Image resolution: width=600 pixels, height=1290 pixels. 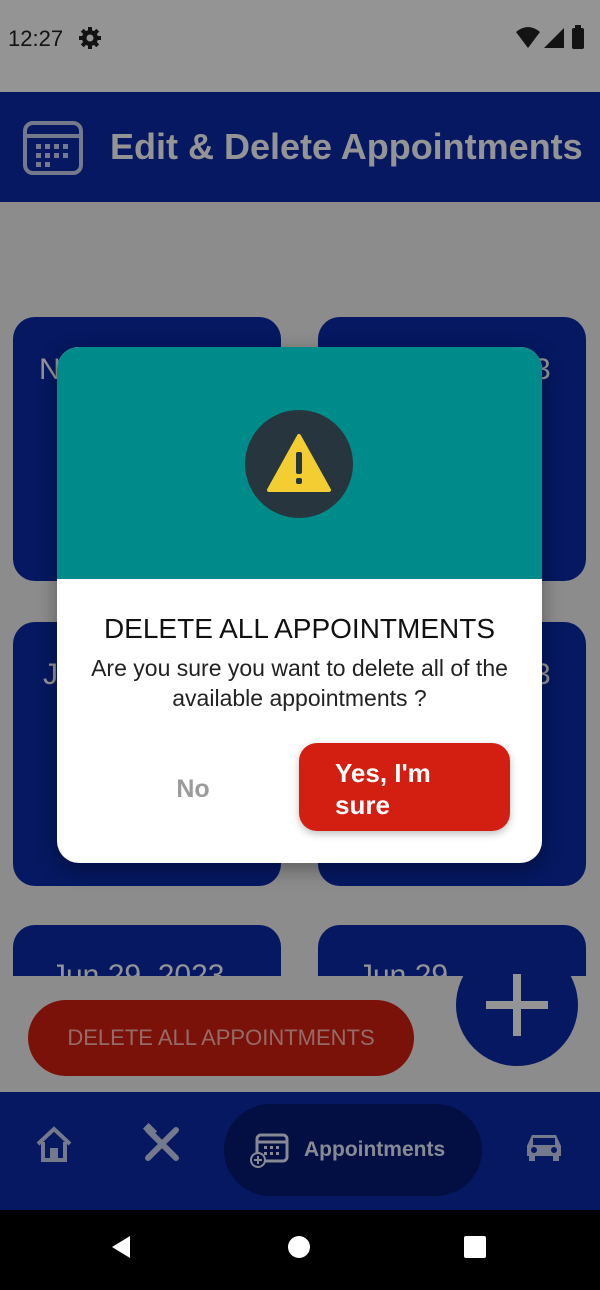 What do you see at coordinates (404, 787) in the screenshot?
I see `yes-sure-button: Yes, I'm sure` at bounding box center [404, 787].